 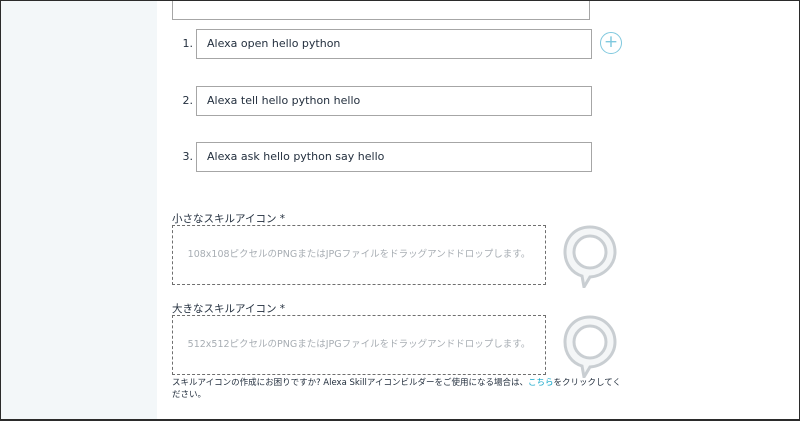 I want to click on utterance-input: Alexa tell hello python hello, so click(x=394, y=101).